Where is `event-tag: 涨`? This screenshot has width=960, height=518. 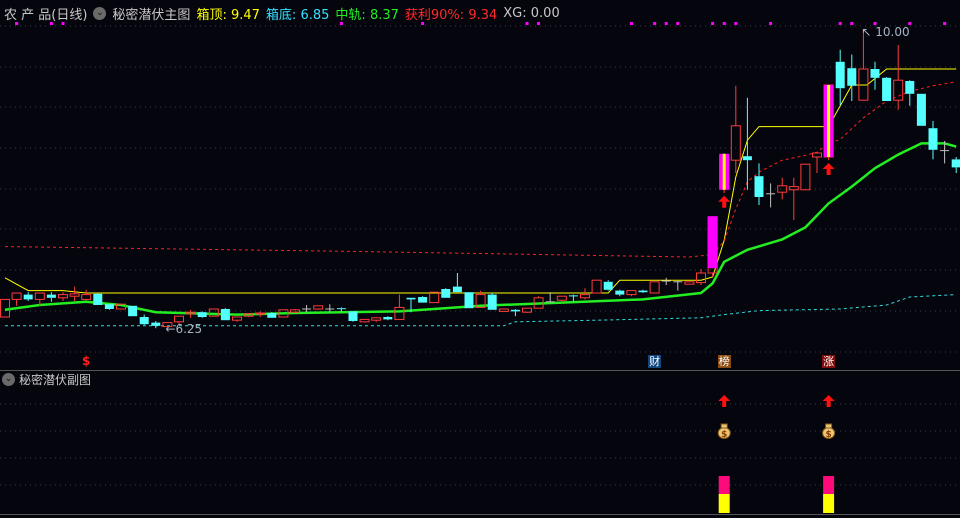
event-tag: 涨 is located at coordinates (829, 361).